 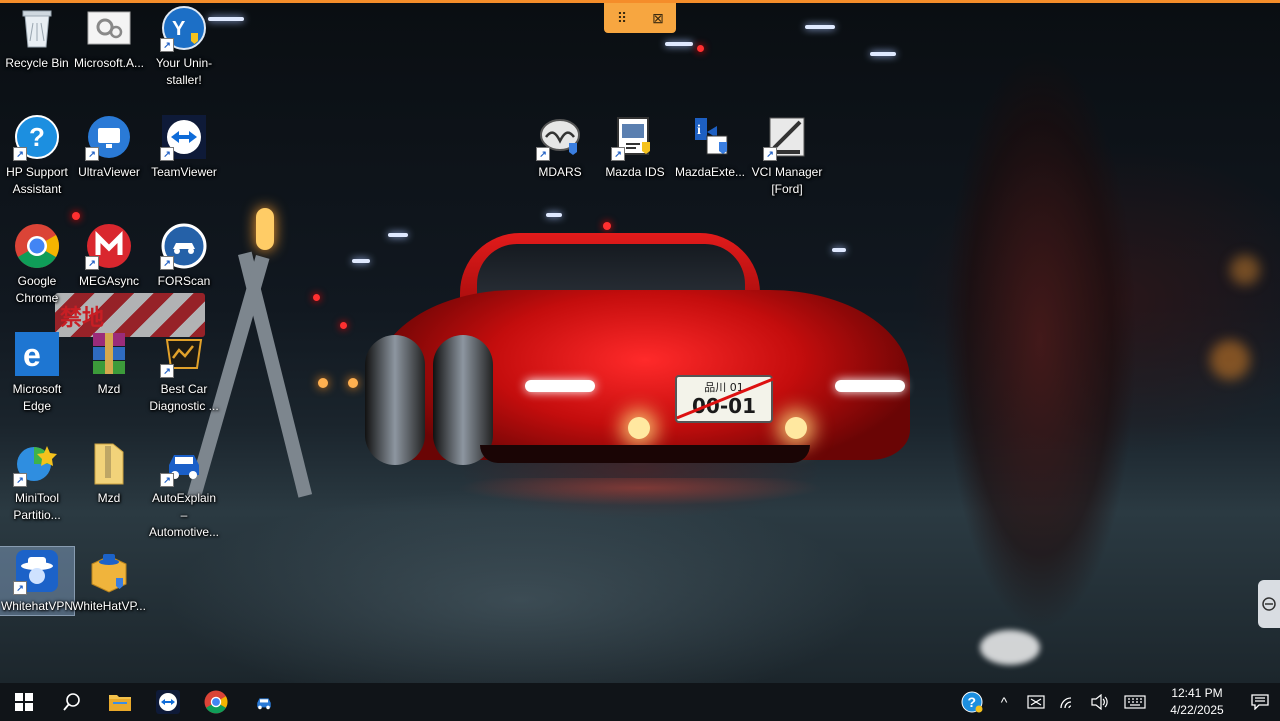 I want to click on desktop-icon-label: HP Support Assistant, so click(x=37, y=180).